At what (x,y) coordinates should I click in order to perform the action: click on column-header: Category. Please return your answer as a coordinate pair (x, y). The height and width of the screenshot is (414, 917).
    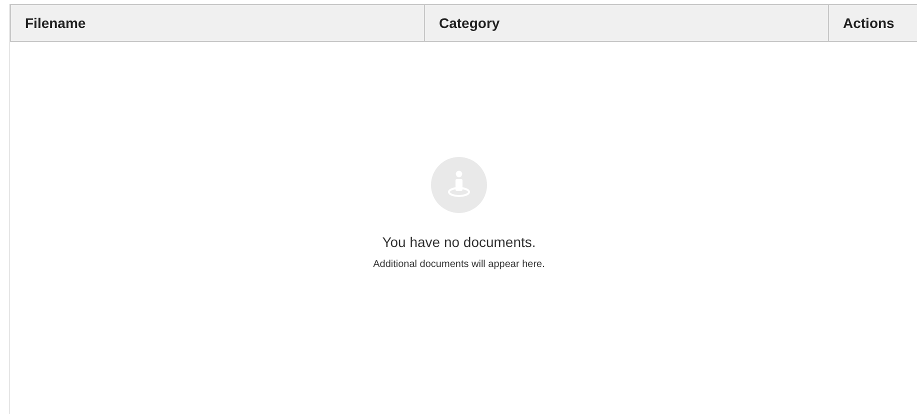
    Looking at the image, I should click on (469, 23).